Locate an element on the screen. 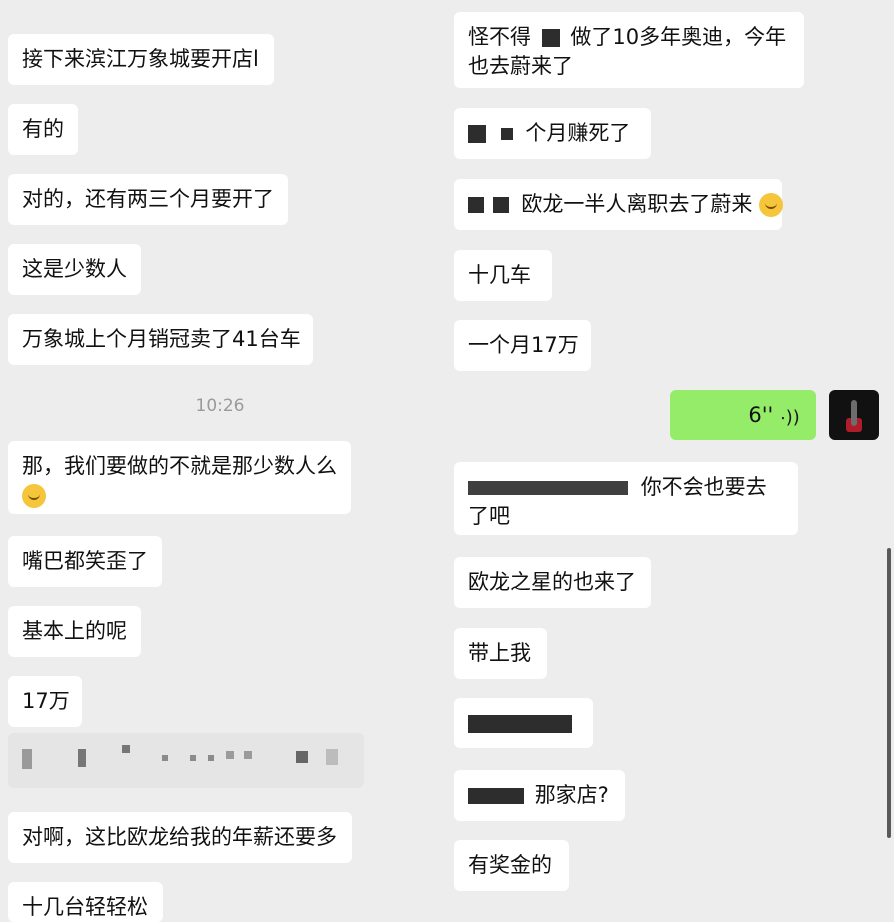 This screenshot has height=922, width=894. message-text: 接下来滨江万象城要开店l is located at coordinates (140, 59).